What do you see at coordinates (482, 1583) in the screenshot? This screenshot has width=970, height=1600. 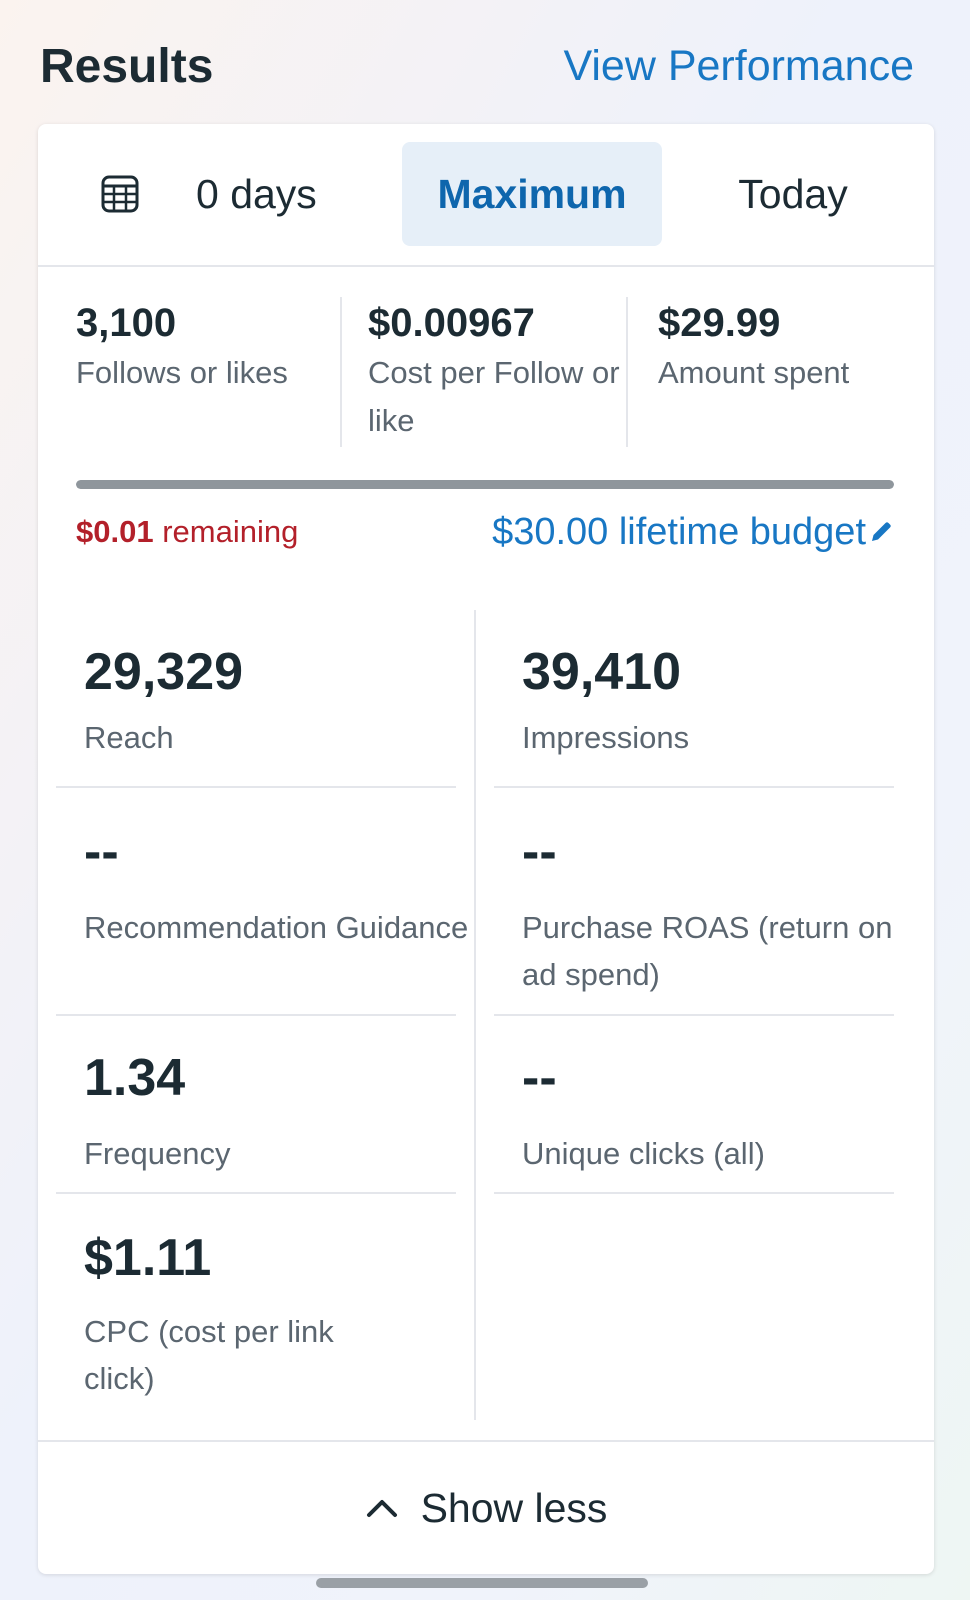 I see `home-indicator` at bounding box center [482, 1583].